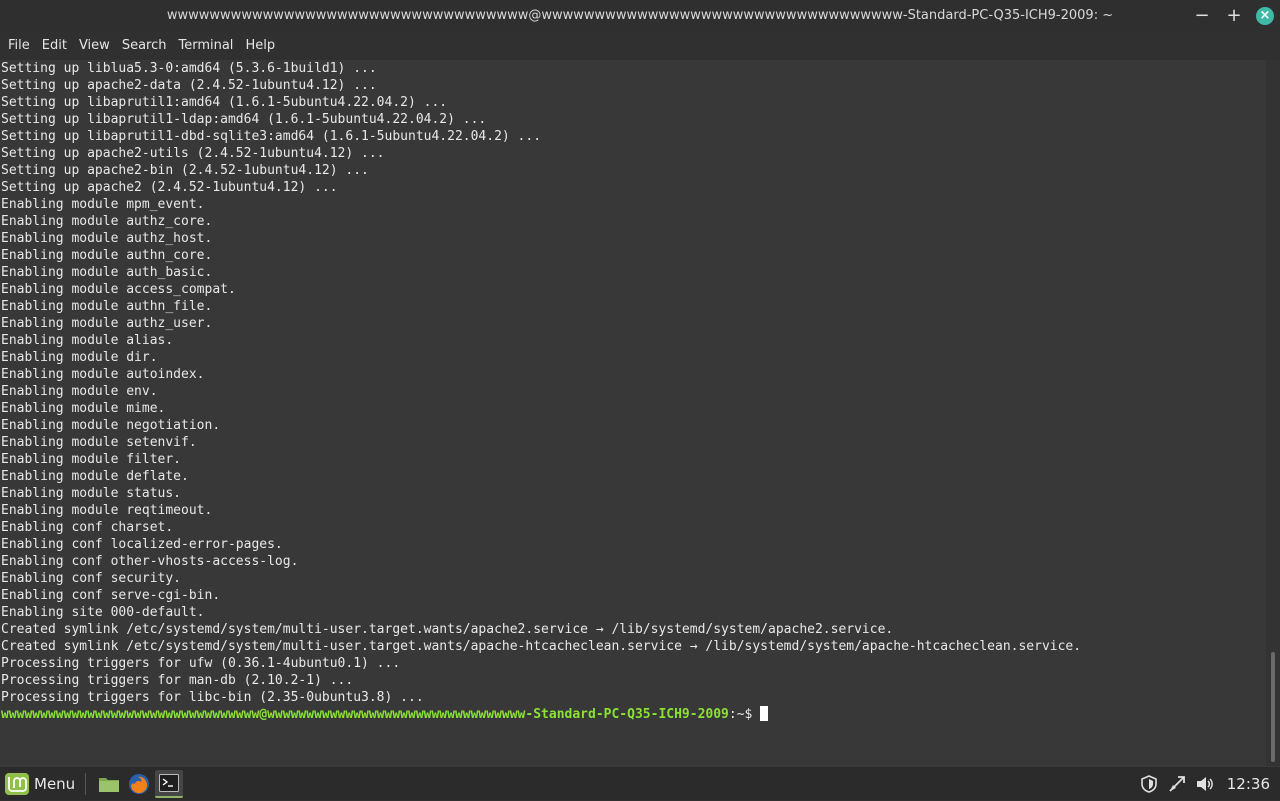 This screenshot has width=1280, height=801. Describe the element at coordinates (87, 527) in the screenshot. I see `terminal-line: Enabling conf charset.` at that location.